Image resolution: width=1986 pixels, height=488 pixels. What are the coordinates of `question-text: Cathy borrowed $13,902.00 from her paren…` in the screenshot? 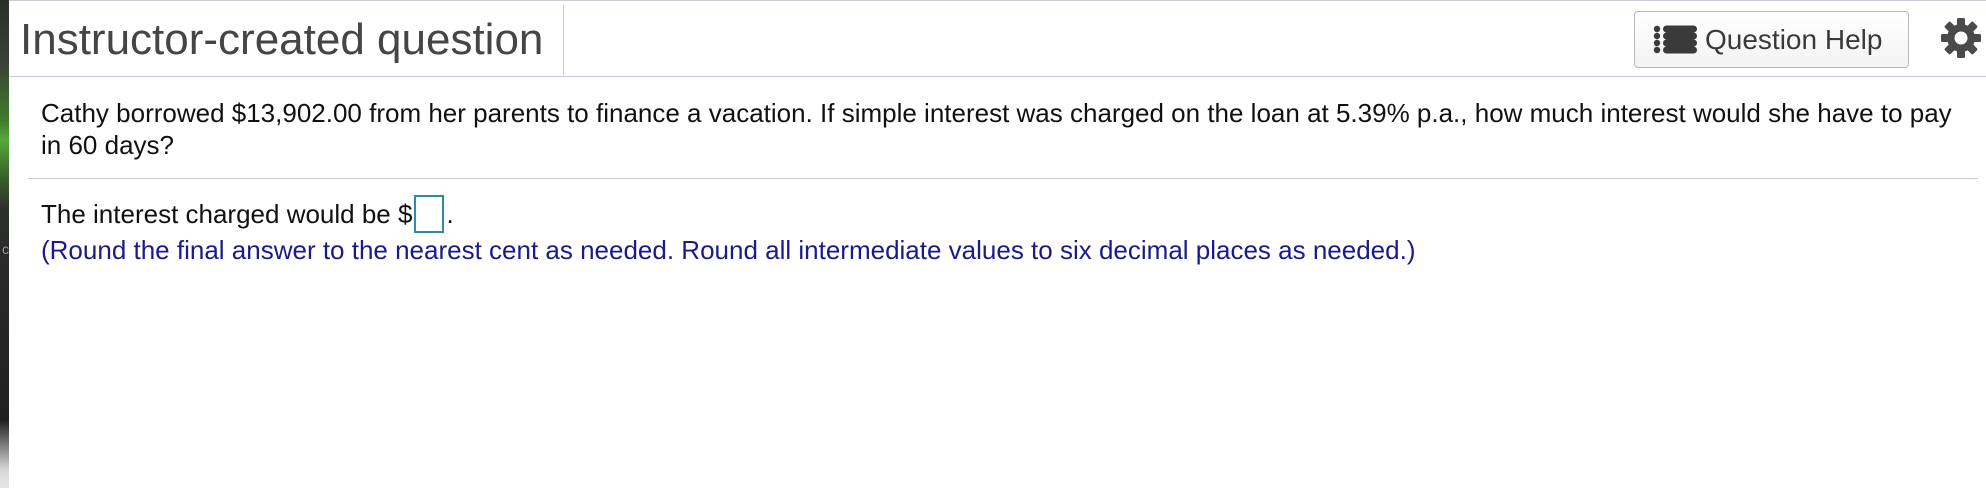 It's located at (996, 129).